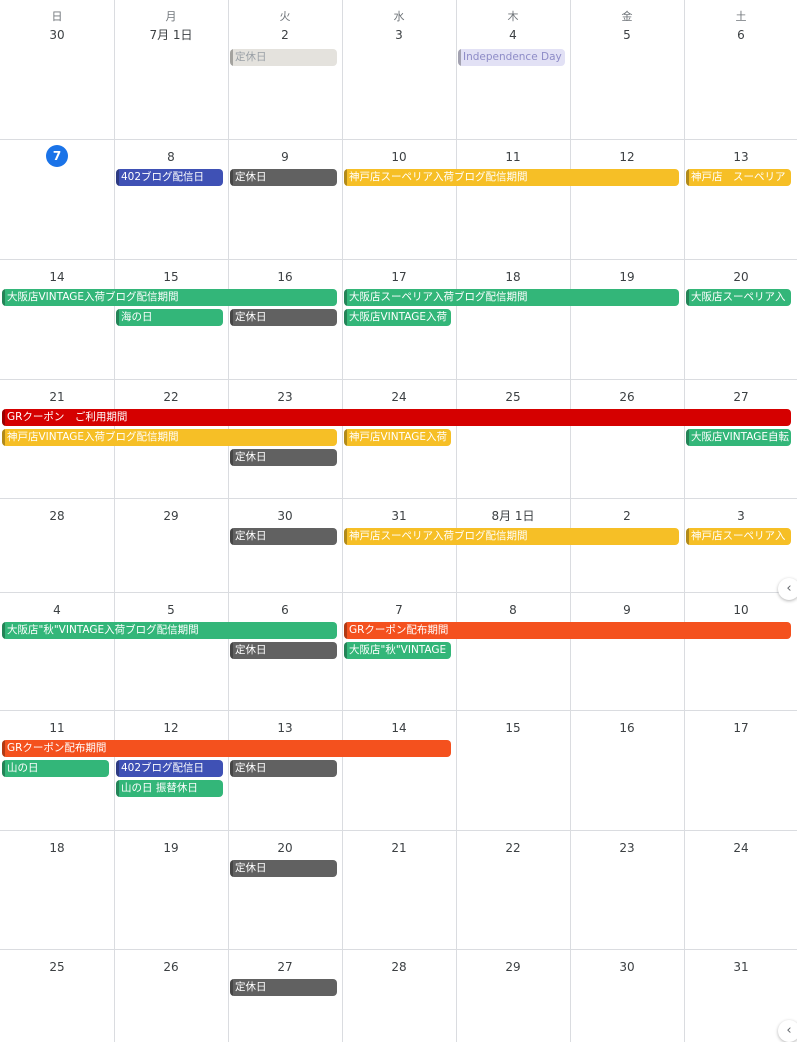 The height and width of the screenshot is (1042, 797). Describe the element at coordinates (397, 317) in the screenshot. I see `calendar-event-chip: 大阪店VINTAGE入荷` at that location.